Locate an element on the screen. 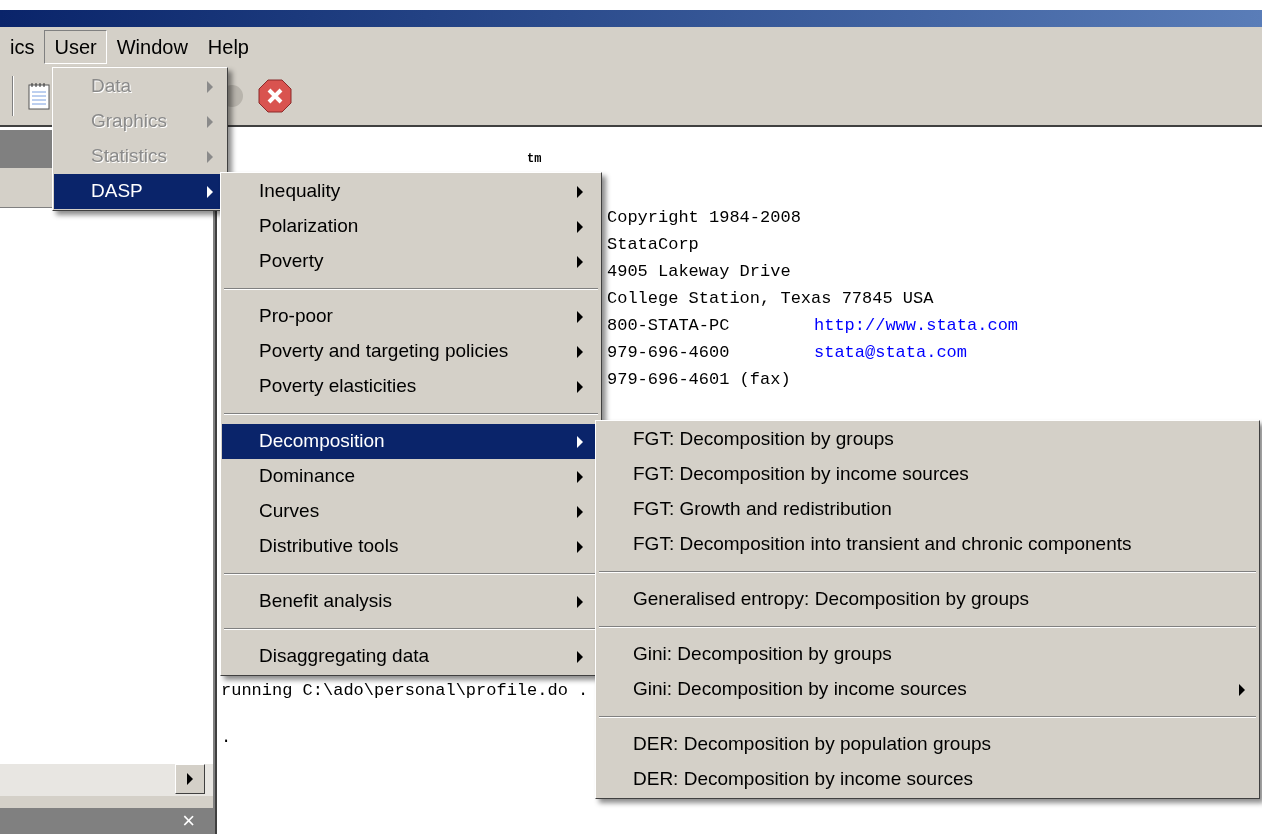 This screenshot has width=1262, height=834. menu-item: Gini: Decomposition by income sources is located at coordinates (927, 689).